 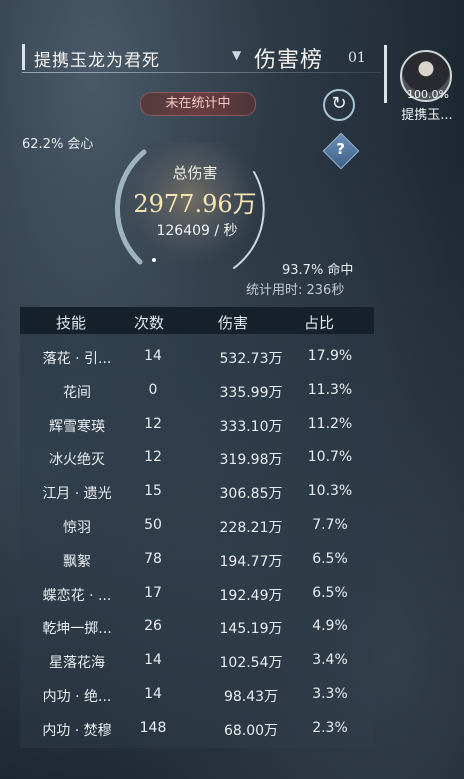 What do you see at coordinates (77, 663) in the screenshot?
I see `skill-name: 星落花海` at bounding box center [77, 663].